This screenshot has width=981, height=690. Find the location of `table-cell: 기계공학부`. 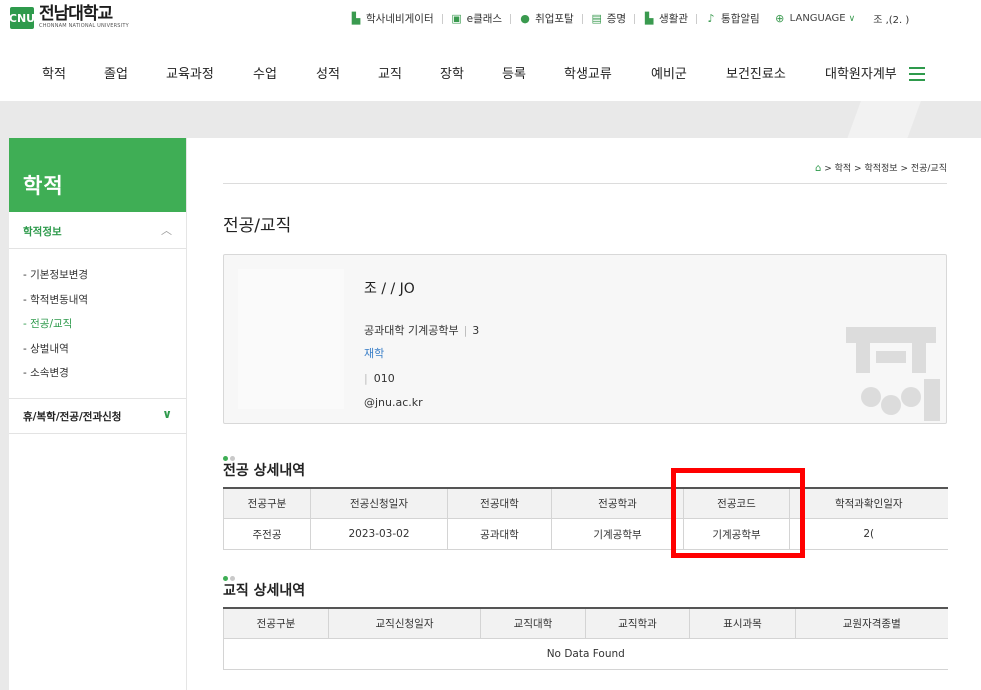

table-cell: 기계공학부 is located at coordinates (617, 534).